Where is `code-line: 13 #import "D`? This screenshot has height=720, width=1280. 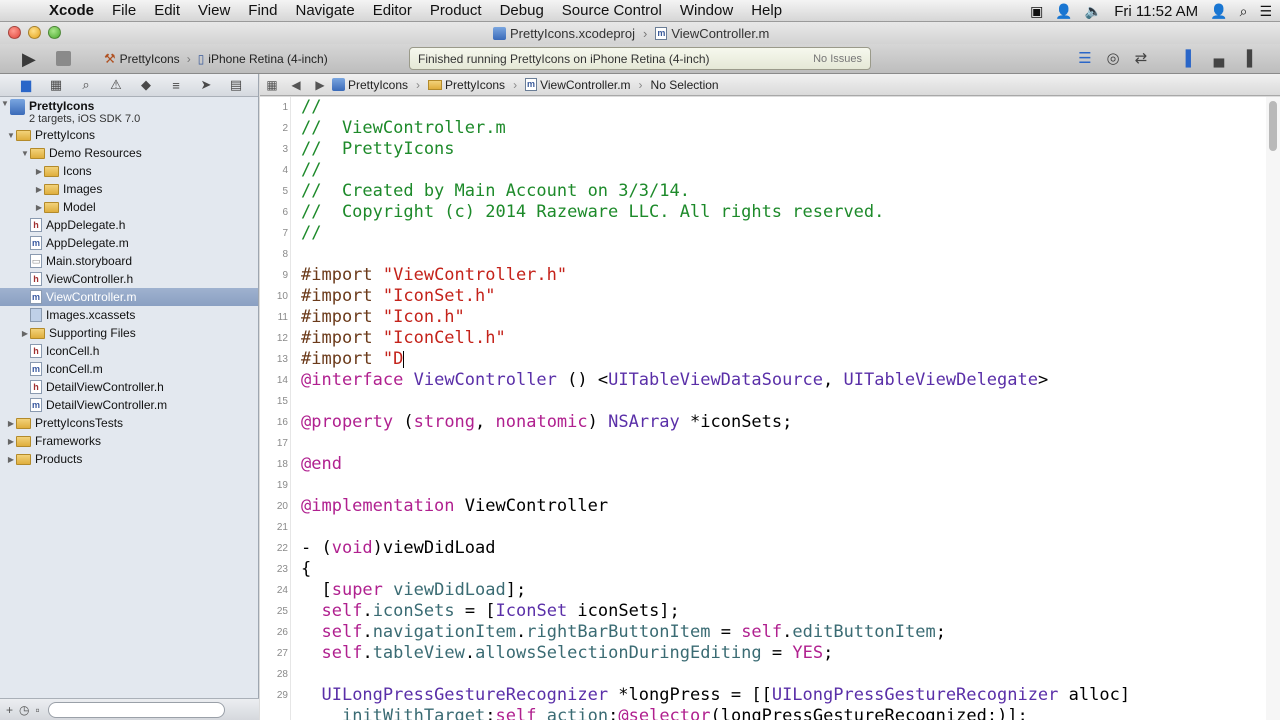
code-line: 13 #import "D is located at coordinates (763, 359).